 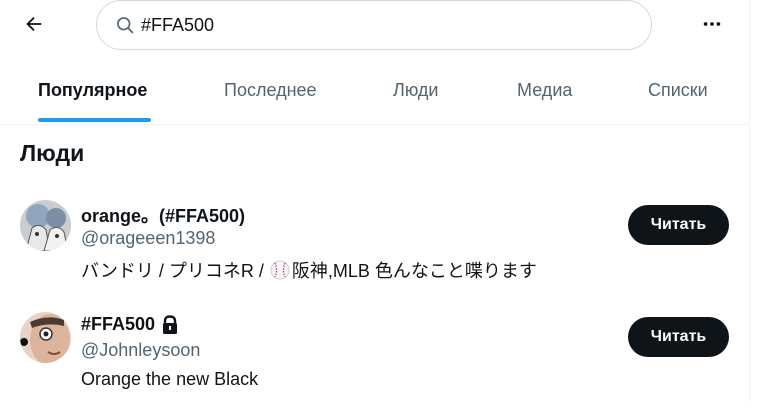 I want to click on search-input, so click(x=381, y=25).